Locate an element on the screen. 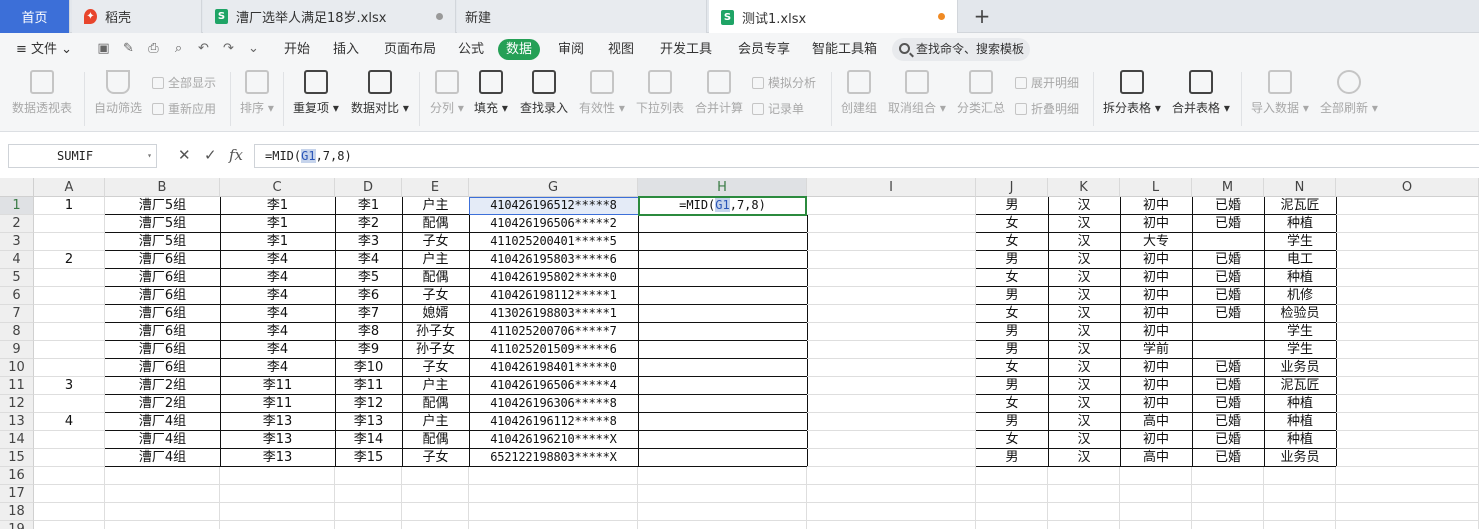 The height and width of the screenshot is (529, 1479). pivot-table-button: 数据透视表 is located at coordinates (42, 93).